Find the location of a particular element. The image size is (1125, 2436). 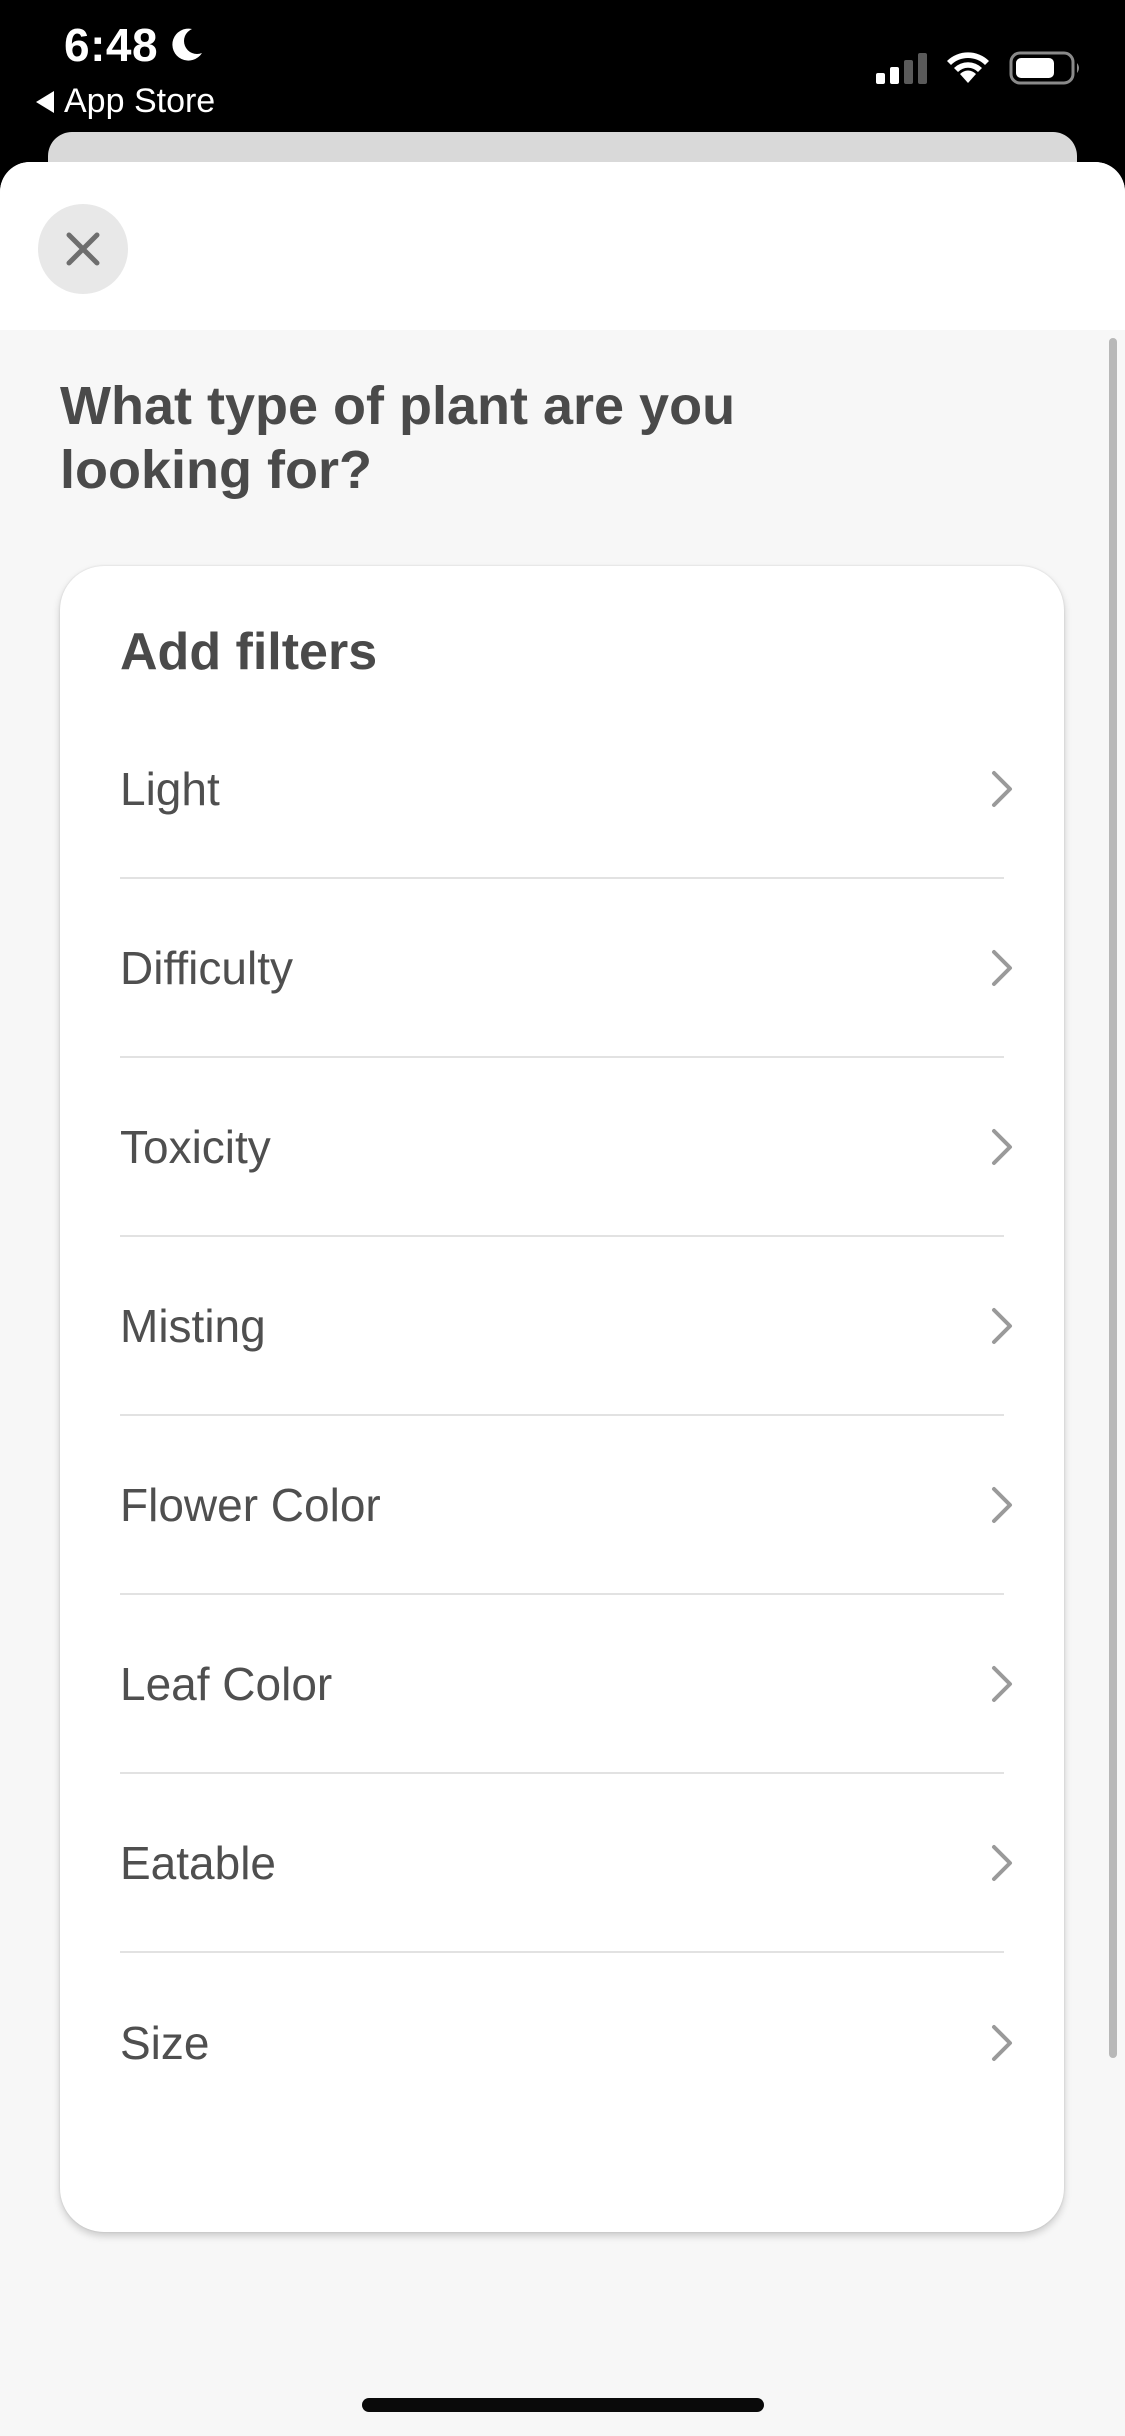

filter-label: Eatable is located at coordinates (198, 1862).